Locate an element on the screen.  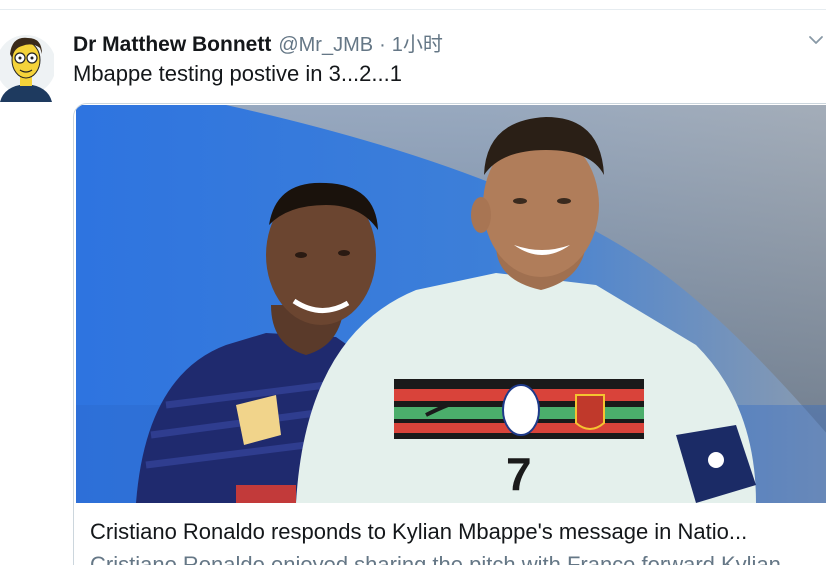
author-display-name: Dr Matthew Bonnett is located at coordinates (172, 45).